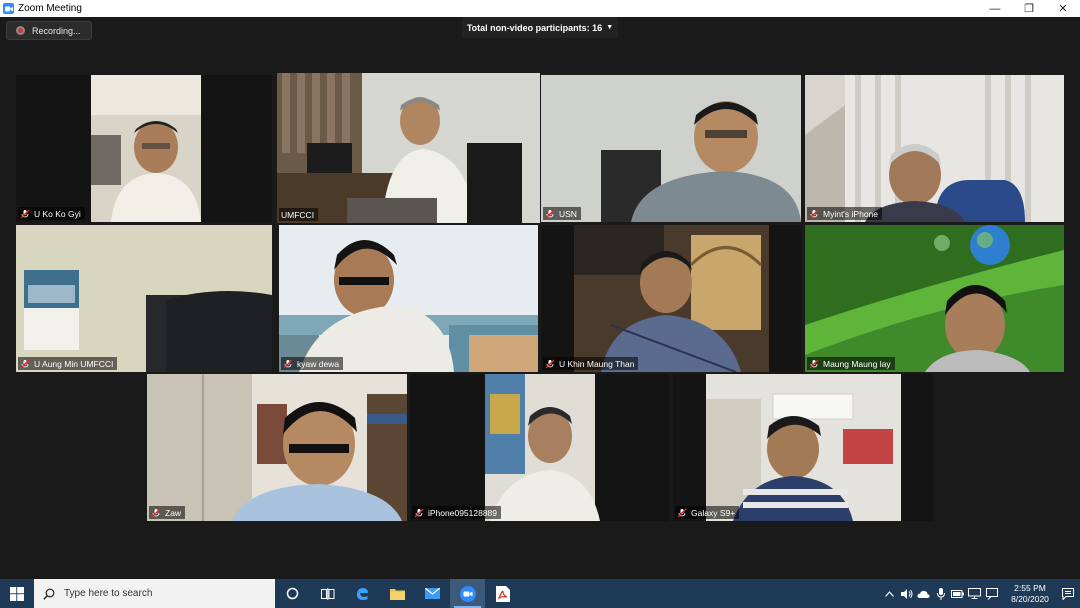  I want to click on video-tile: USN, so click(671, 148).